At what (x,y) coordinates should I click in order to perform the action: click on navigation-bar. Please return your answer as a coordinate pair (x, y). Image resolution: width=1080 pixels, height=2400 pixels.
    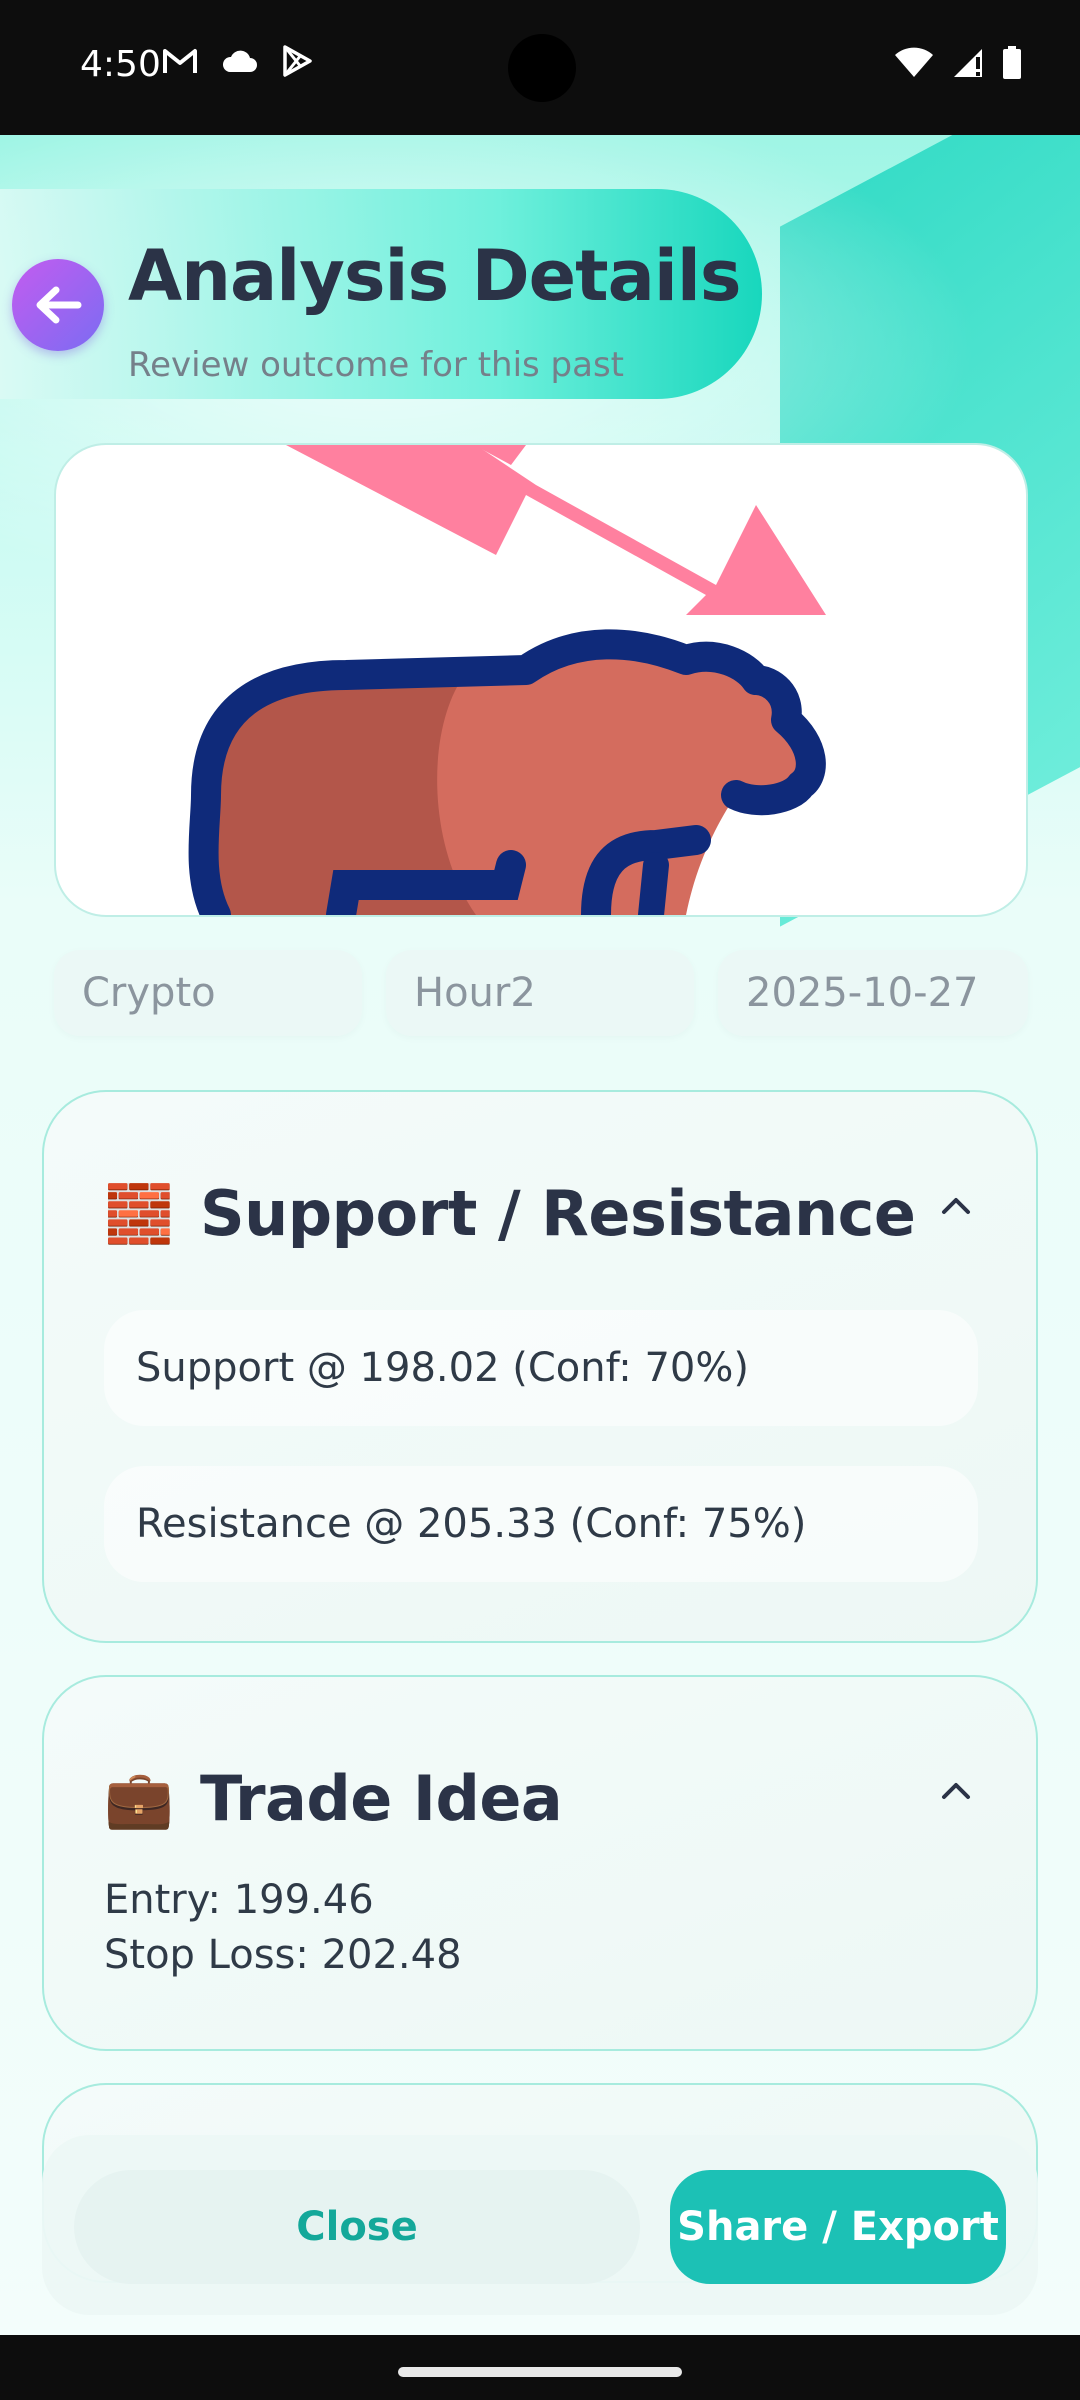
    Looking at the image, I should click on (540, 2367).